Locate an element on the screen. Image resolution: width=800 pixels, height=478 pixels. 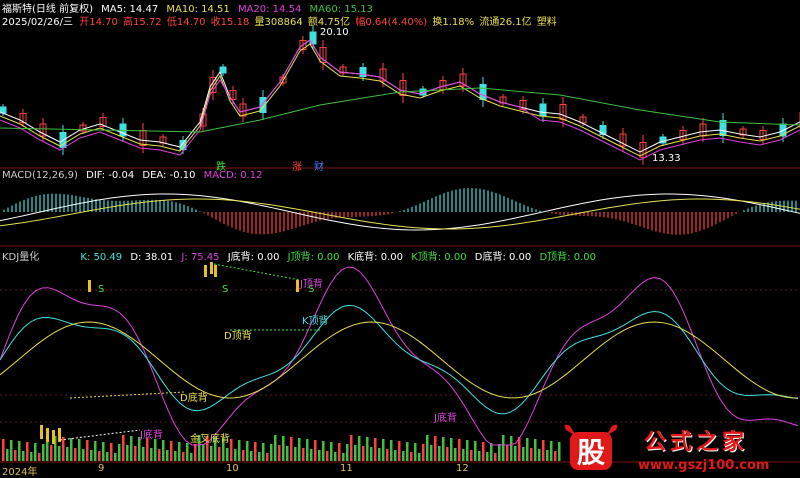
watermark: 股 公式之家 www.gszj100.com is located at coordinates (680, 449).